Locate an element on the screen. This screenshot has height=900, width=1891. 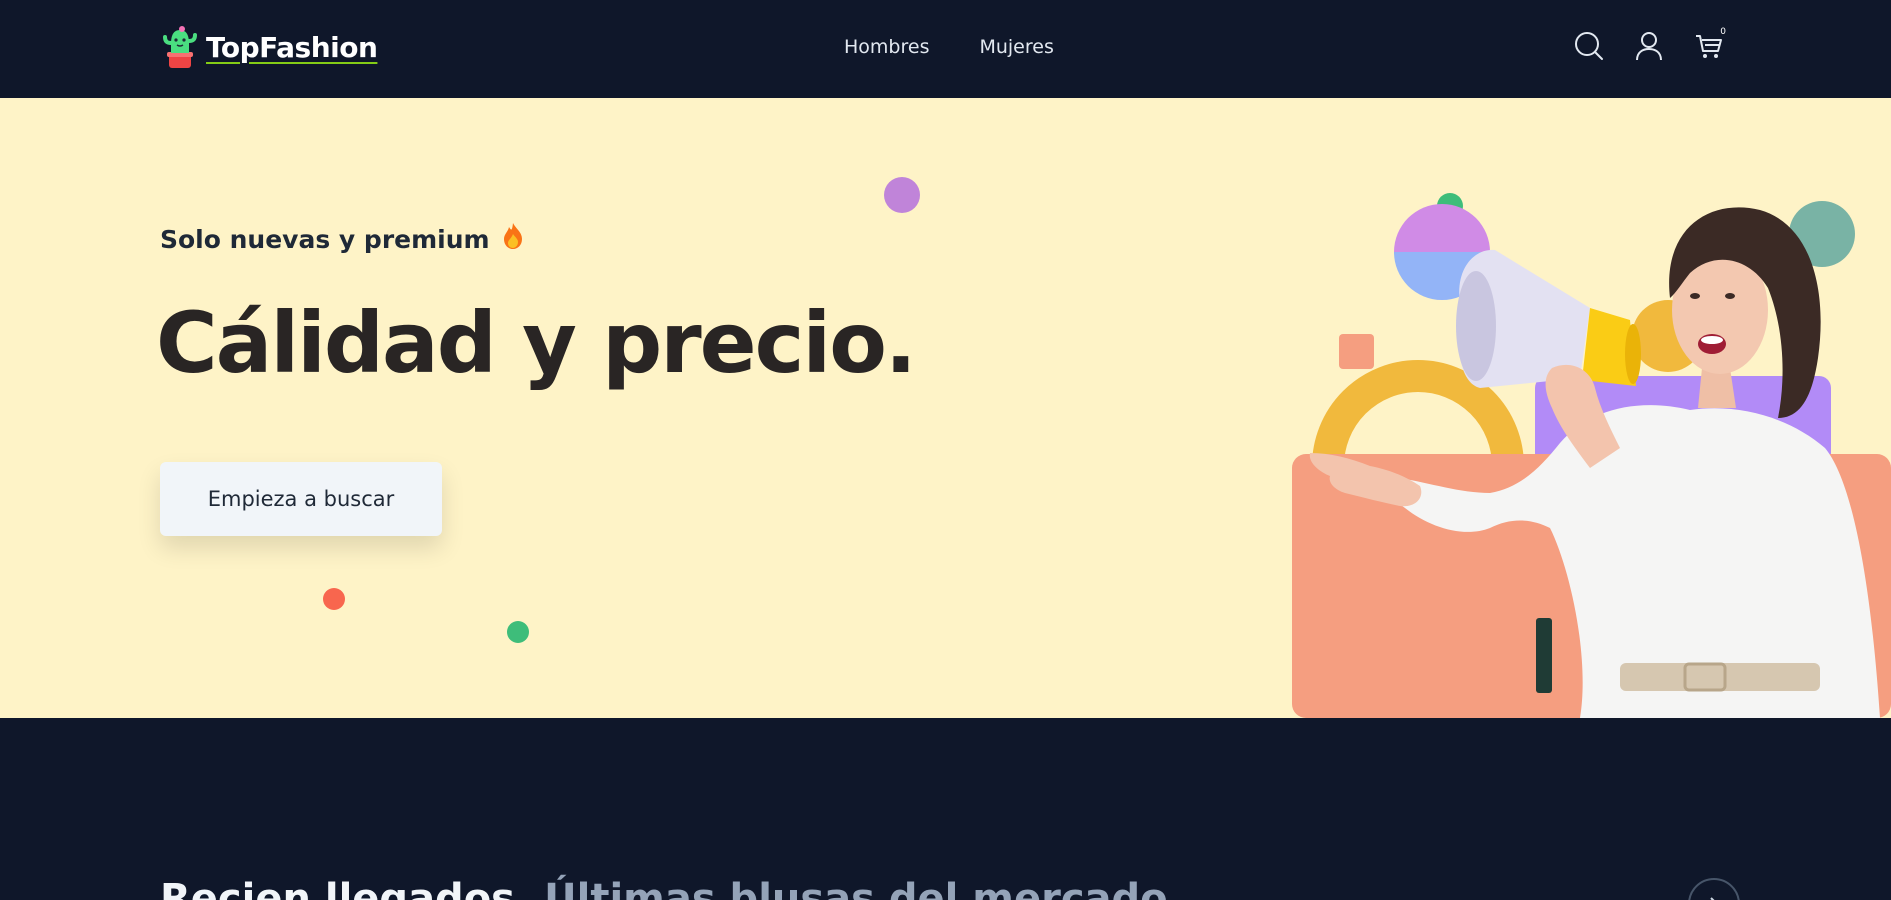
cactus-logo-icon is located at coordinates (180, 47).